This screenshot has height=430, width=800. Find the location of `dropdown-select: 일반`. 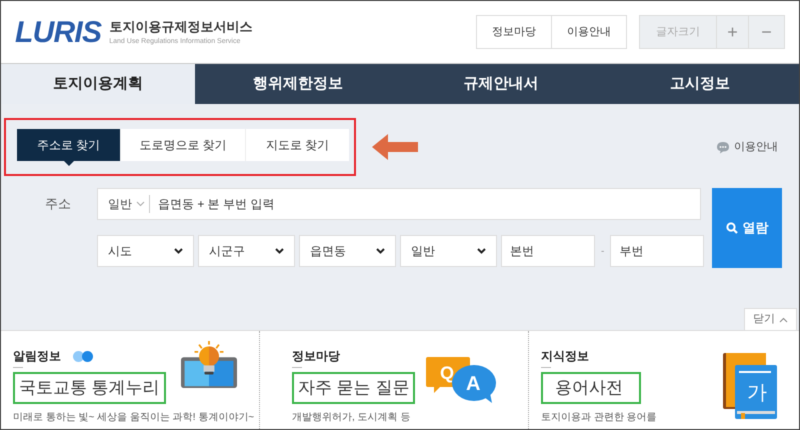

dropdown-select: 일반 is located at coordinates (448, 251).